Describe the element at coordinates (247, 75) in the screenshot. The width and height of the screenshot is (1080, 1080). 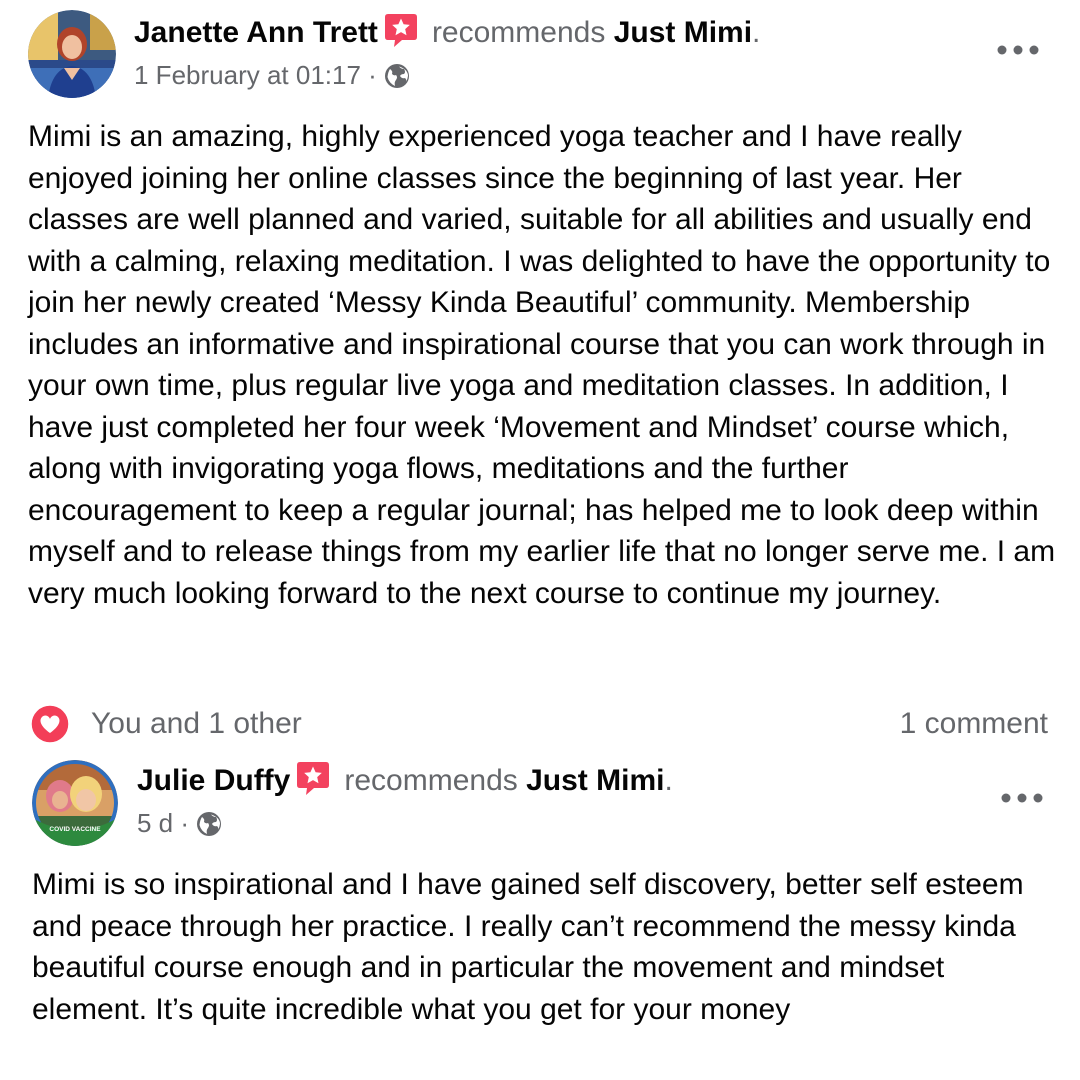
I see `timestamp: 1 February at 01:17` at that location.